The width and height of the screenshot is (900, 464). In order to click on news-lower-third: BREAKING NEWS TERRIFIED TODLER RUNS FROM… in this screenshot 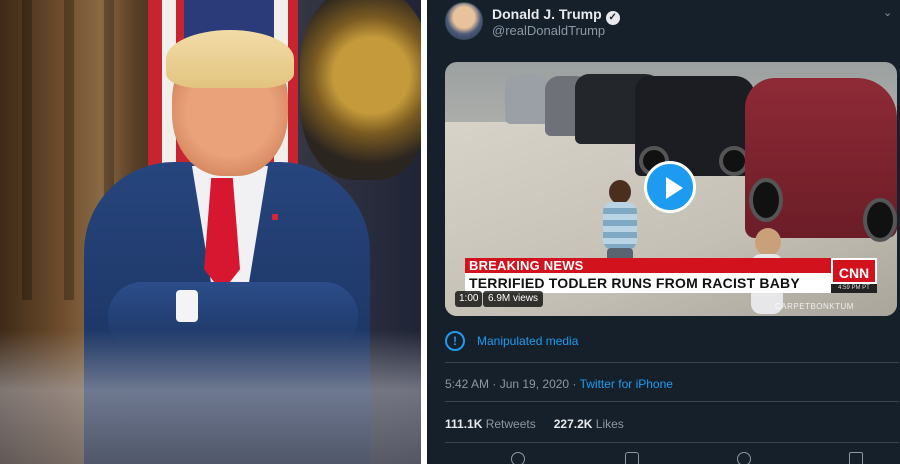, I will do `click(671, 276)`.